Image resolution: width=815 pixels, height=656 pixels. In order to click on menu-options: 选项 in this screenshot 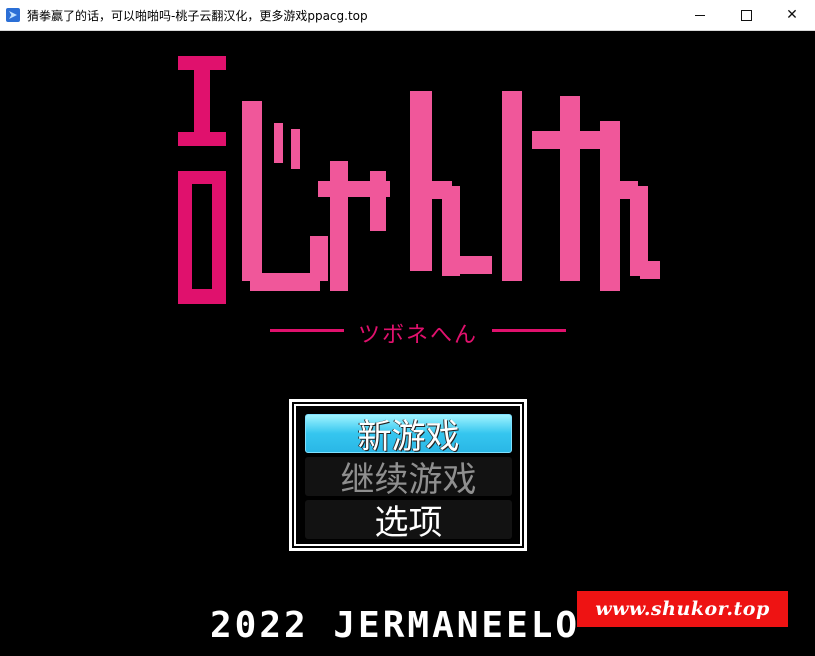, I will do `click(408, 521)`.